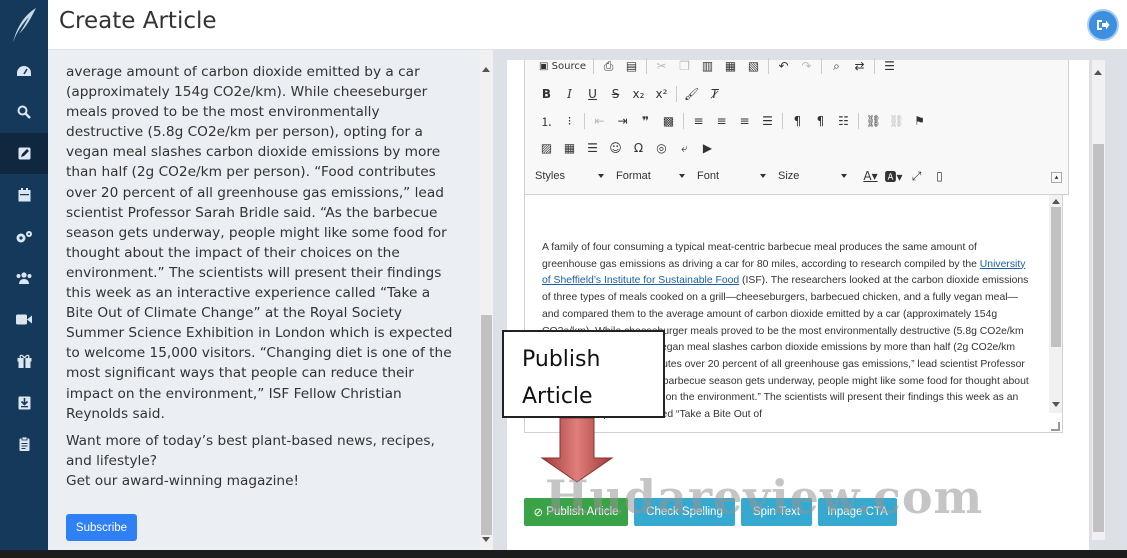 This screenshot has height=558, width=1127. What do you see at coordinates (638, 94) in the screenshot?
I see `subscript-icon: x₂` at bounding box center [638, 94].